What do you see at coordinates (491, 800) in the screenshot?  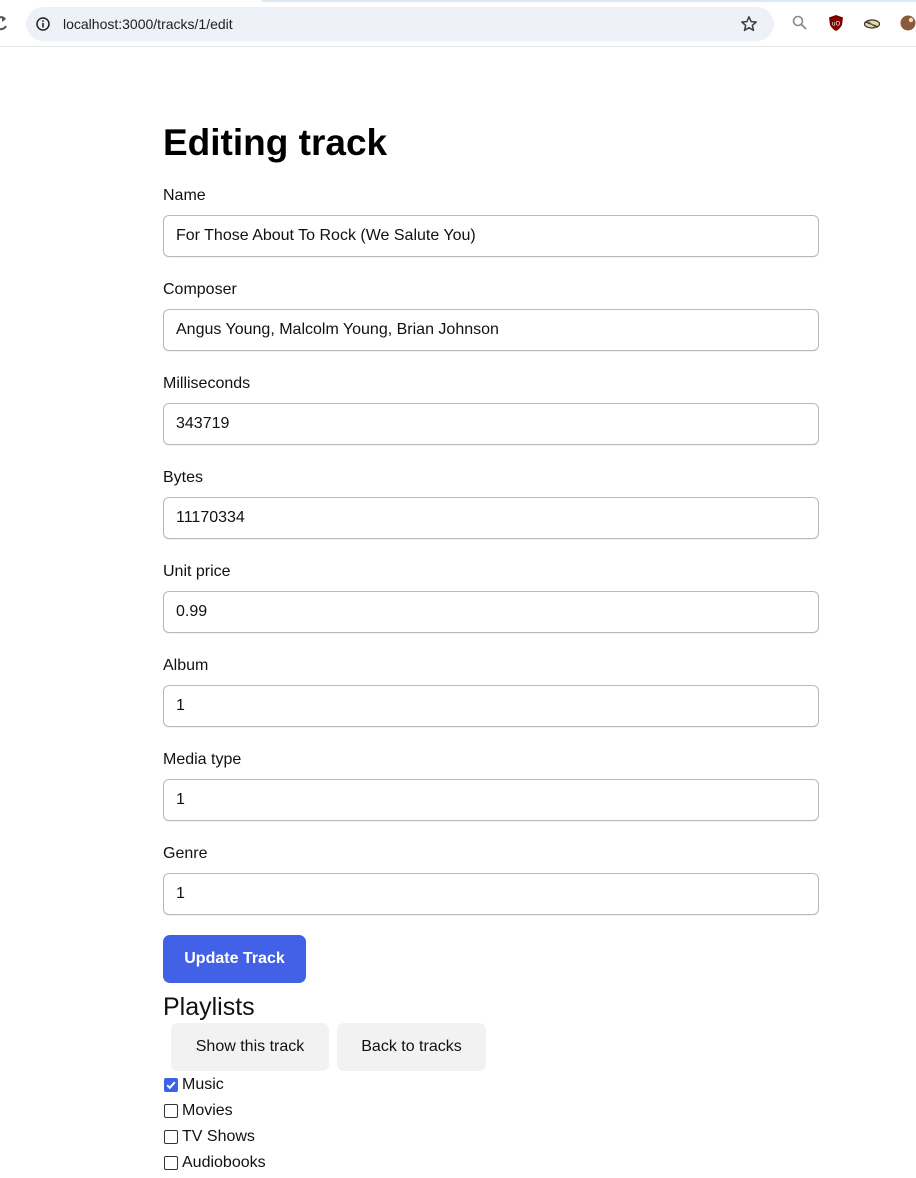 I see `media-type-input: 1` at bounding box center [491, 800].